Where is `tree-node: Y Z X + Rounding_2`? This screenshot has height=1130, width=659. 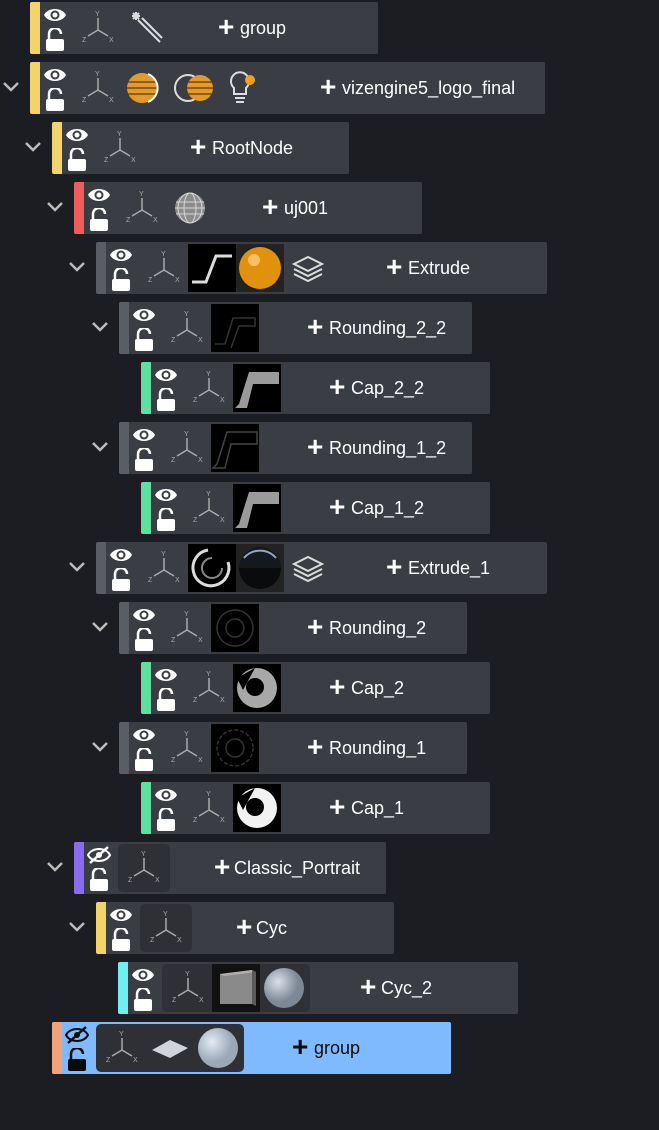
tree-node: Y Z X + Rounding_2 is located at coordinates (293, 628).